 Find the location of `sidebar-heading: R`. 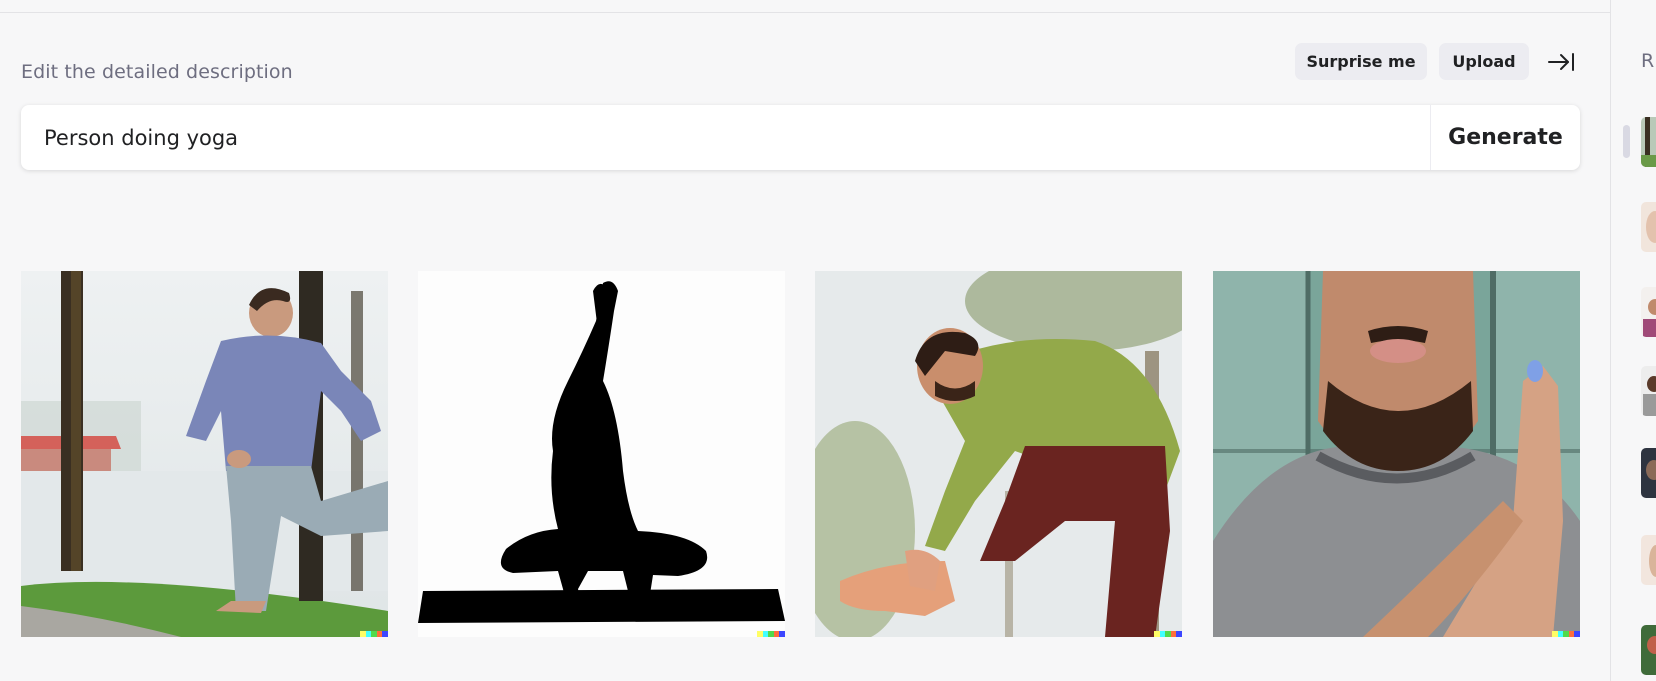

sidebar-heading: R is located at coordinates (1648, 61).